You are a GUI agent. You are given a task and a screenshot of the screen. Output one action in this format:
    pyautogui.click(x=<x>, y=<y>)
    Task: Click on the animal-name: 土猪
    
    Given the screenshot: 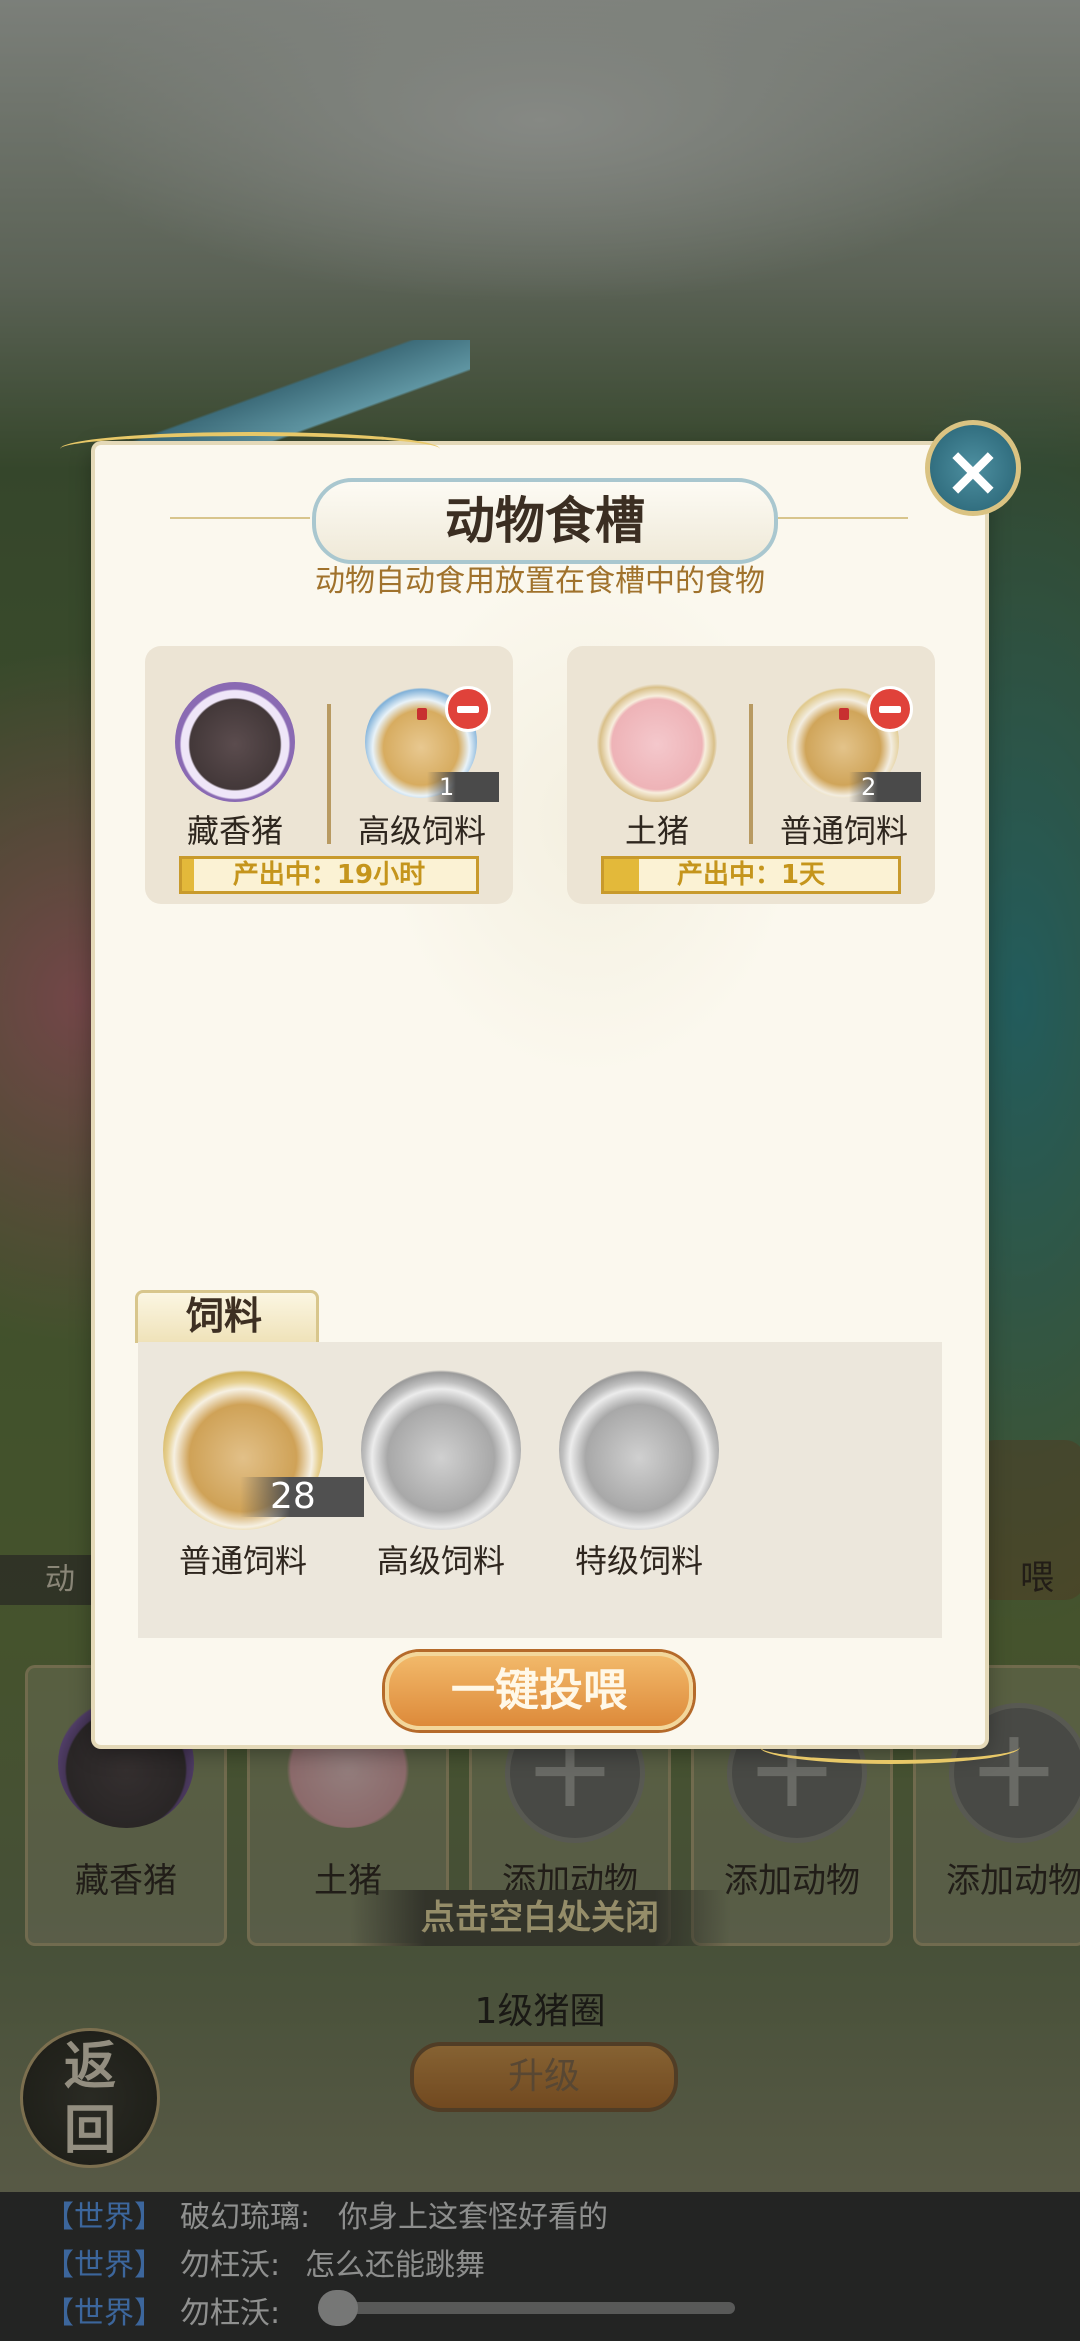 What is the action you would take?
    pyautogui.click(x=656, y=831)
    